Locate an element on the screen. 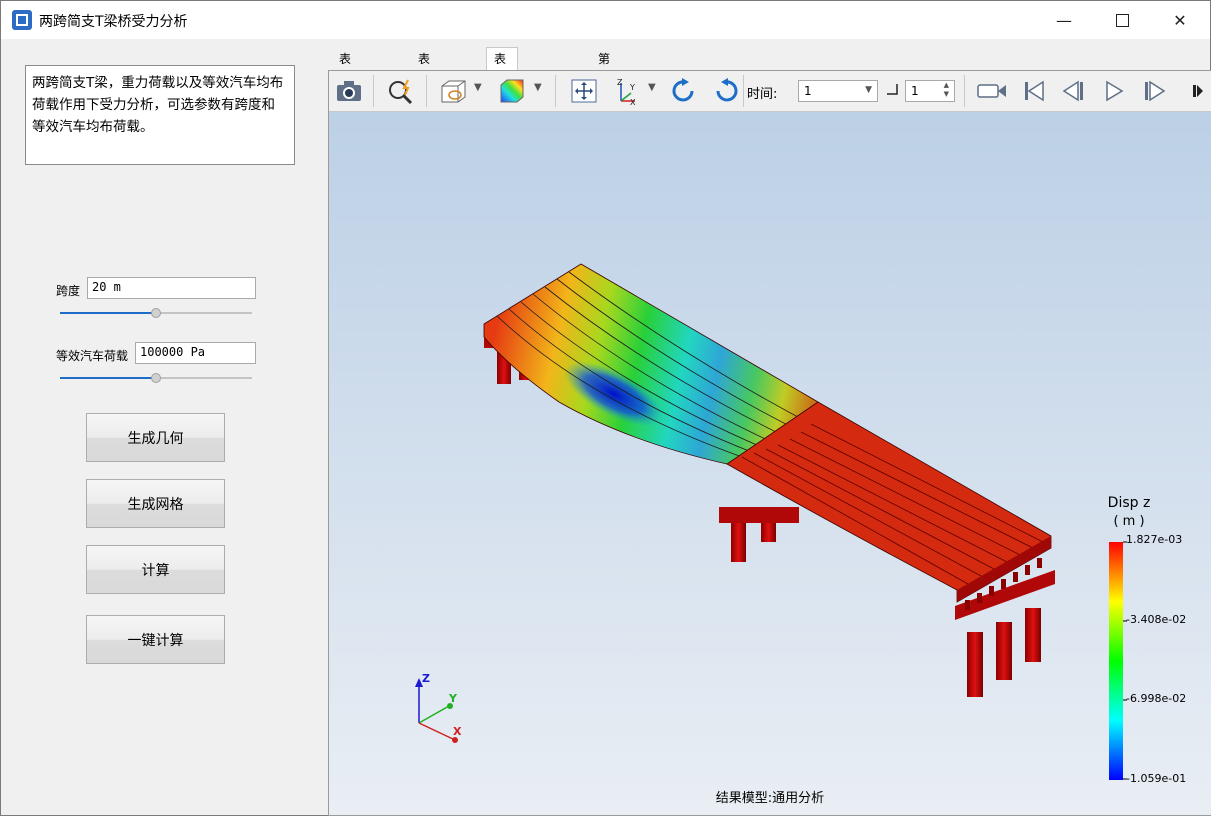 The width and height of the screenshot is (1211, 816). y-axis-label: Y is located at coordinates (453, 698).